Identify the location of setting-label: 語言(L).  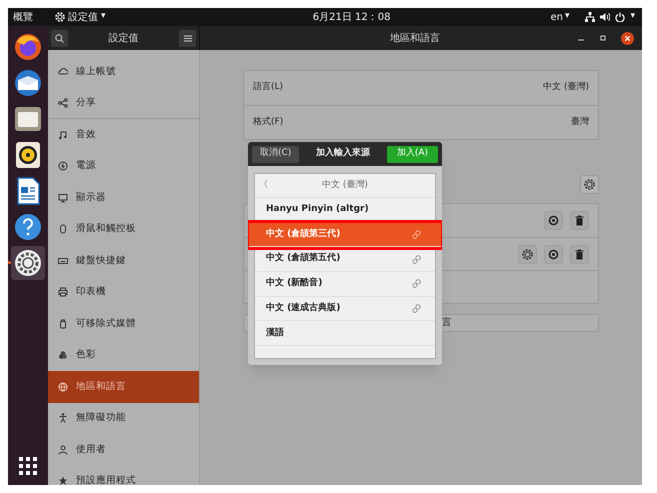
(268, 87).